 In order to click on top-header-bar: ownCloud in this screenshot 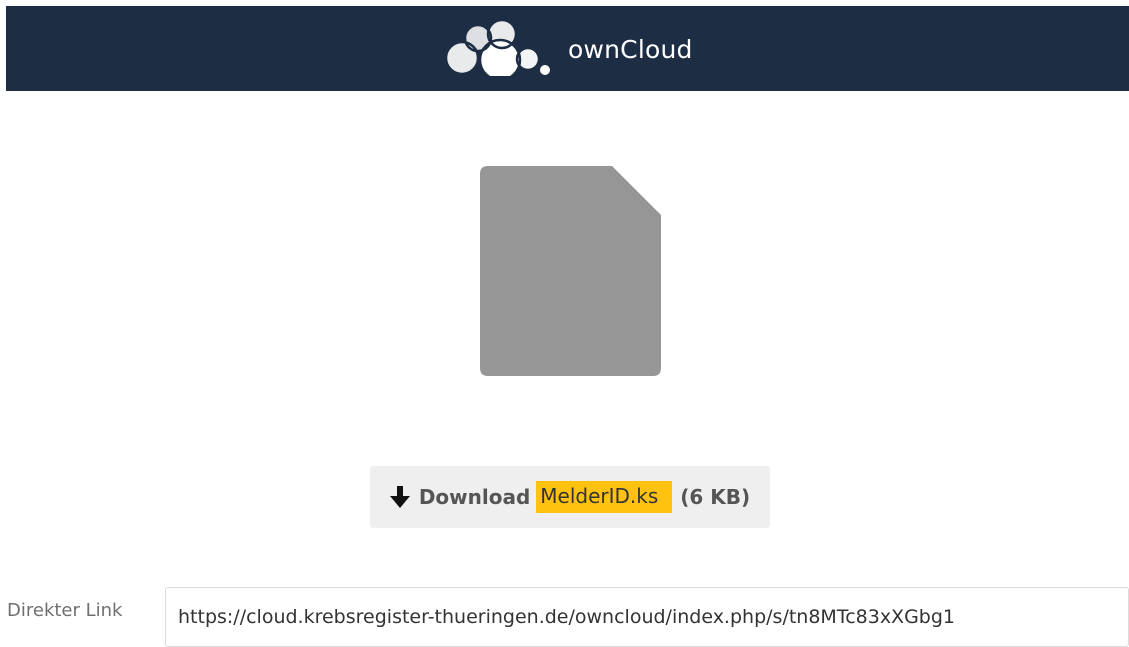, I will do `click(567, 48)`.